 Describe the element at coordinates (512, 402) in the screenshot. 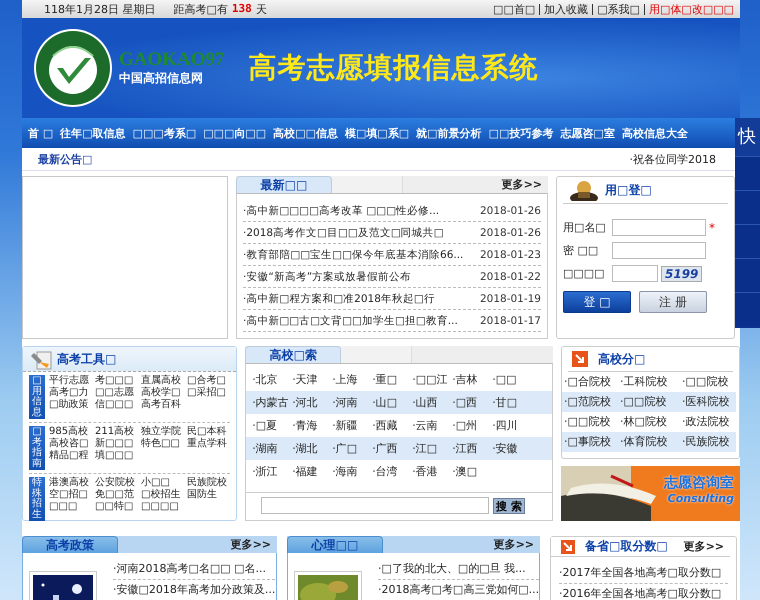

I see `province-link: ·甘□` at that location.